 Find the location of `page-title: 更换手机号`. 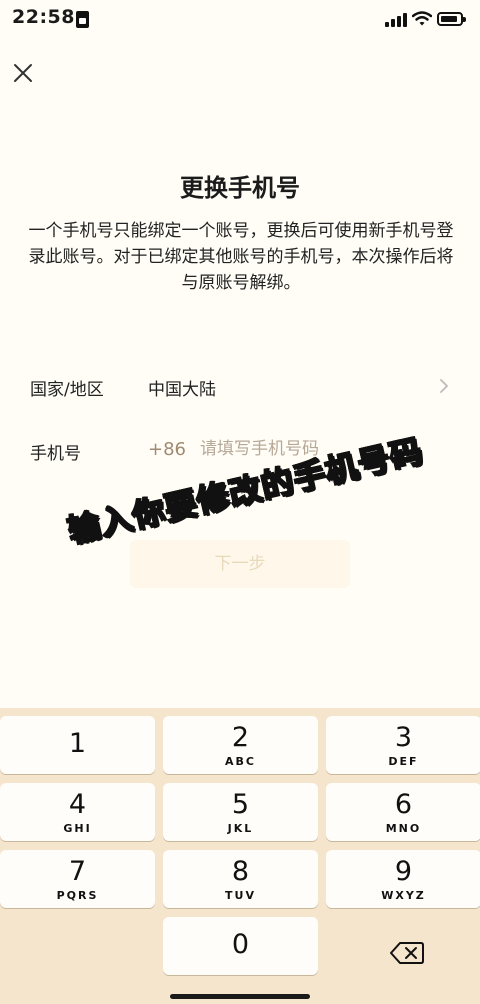

page-title: 更换手机号 is located at coordinates (240, 188).